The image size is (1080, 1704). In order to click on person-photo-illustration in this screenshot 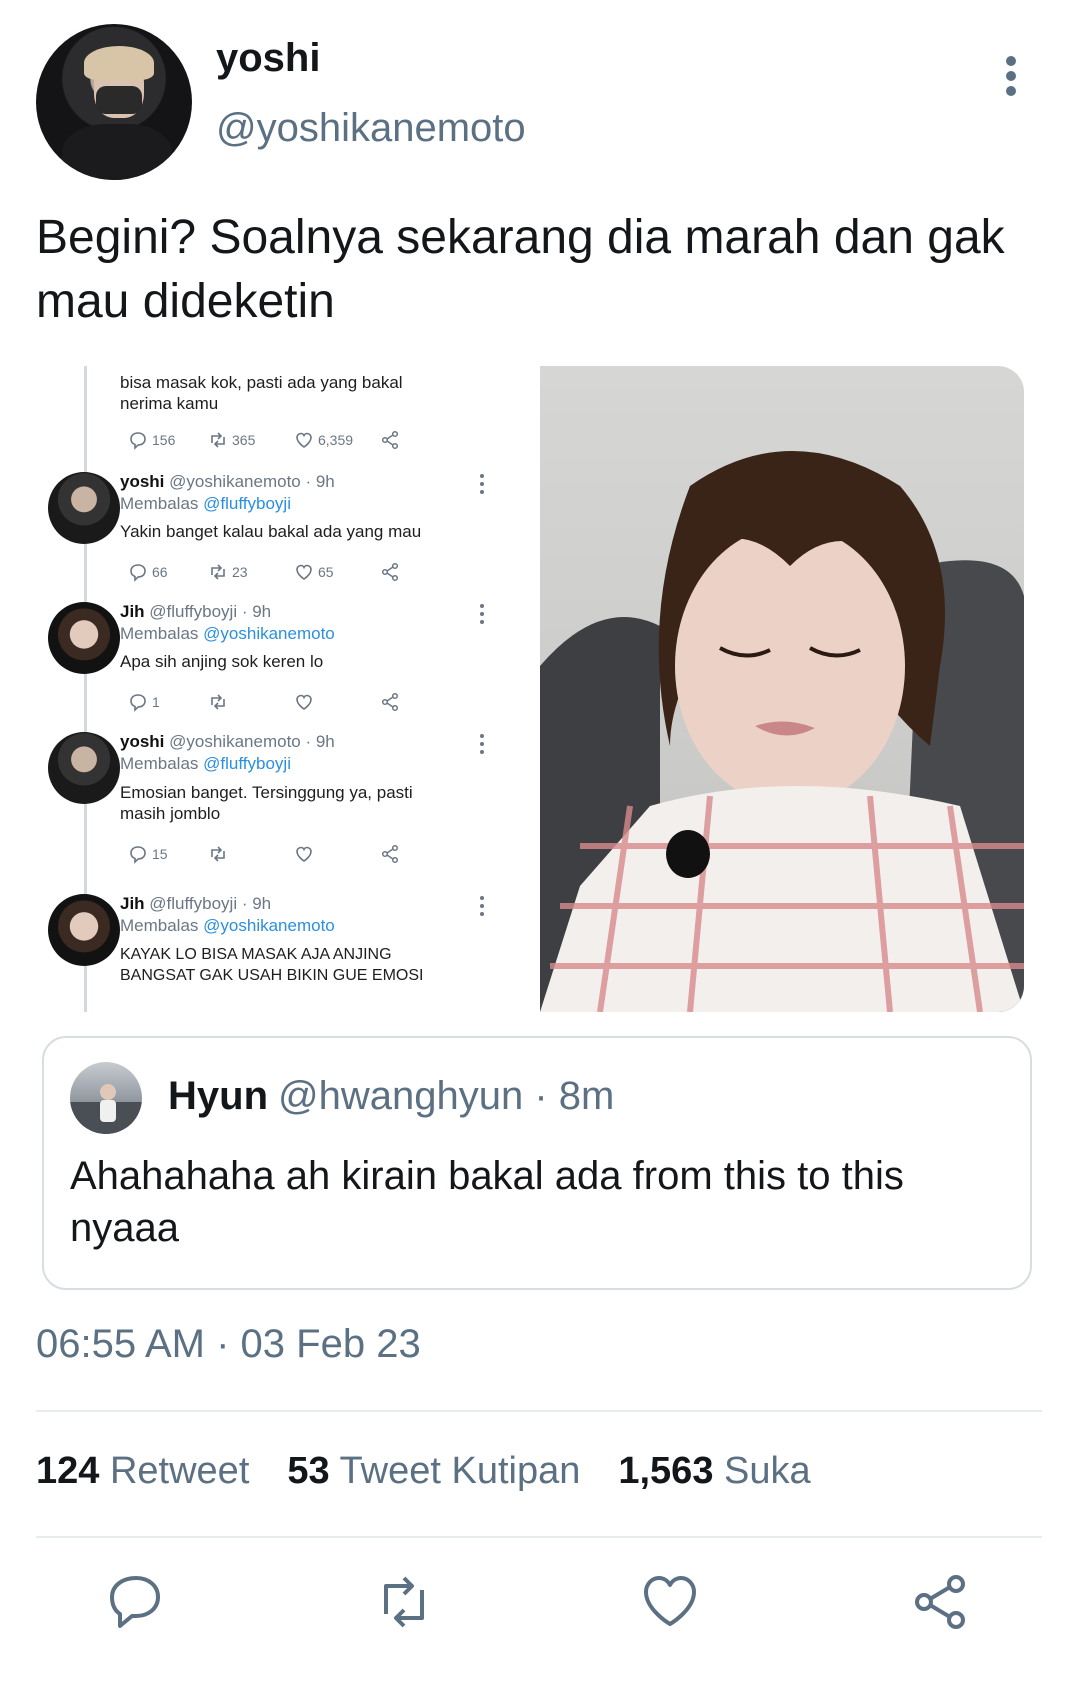, I will do `click(782, 731)`.